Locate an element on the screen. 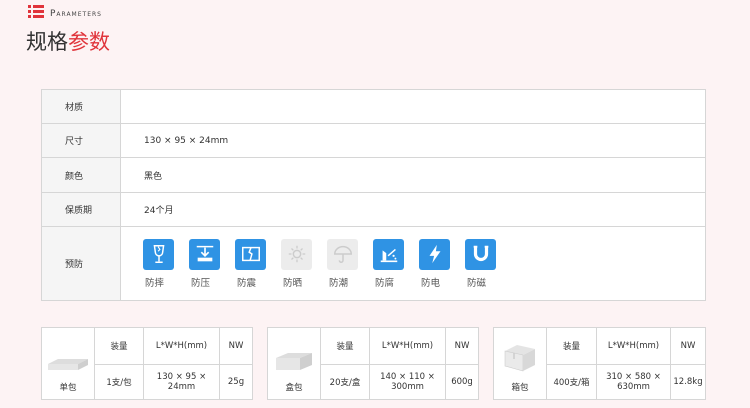  package-dim: 140 × 110 × 300mm is located at coordinates (407, 382).